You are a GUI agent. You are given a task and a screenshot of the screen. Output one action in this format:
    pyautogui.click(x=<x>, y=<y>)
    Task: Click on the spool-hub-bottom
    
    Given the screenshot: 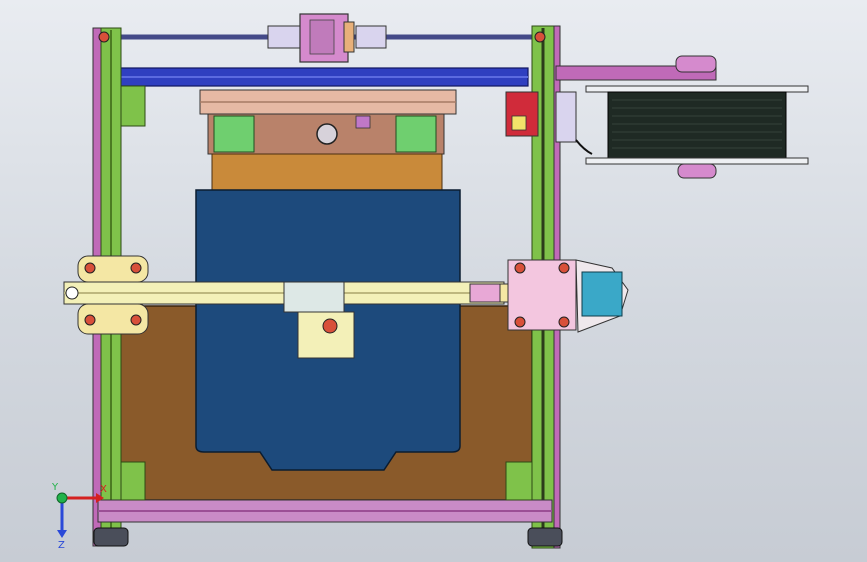 What is the action you would take?
    pyautogui.click(x=697, y=171)
    